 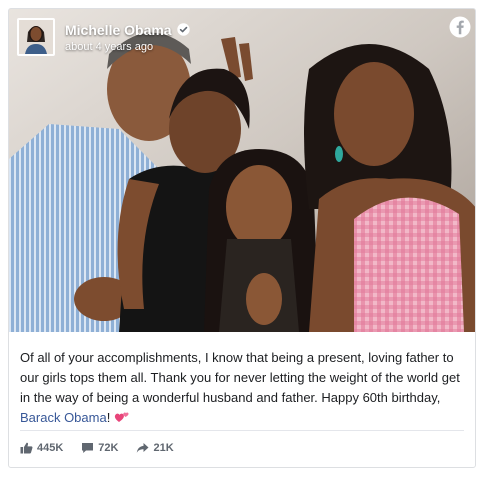 I want to click on engagement-stats: 445K 72K 21K, so click(x=106, y=448).